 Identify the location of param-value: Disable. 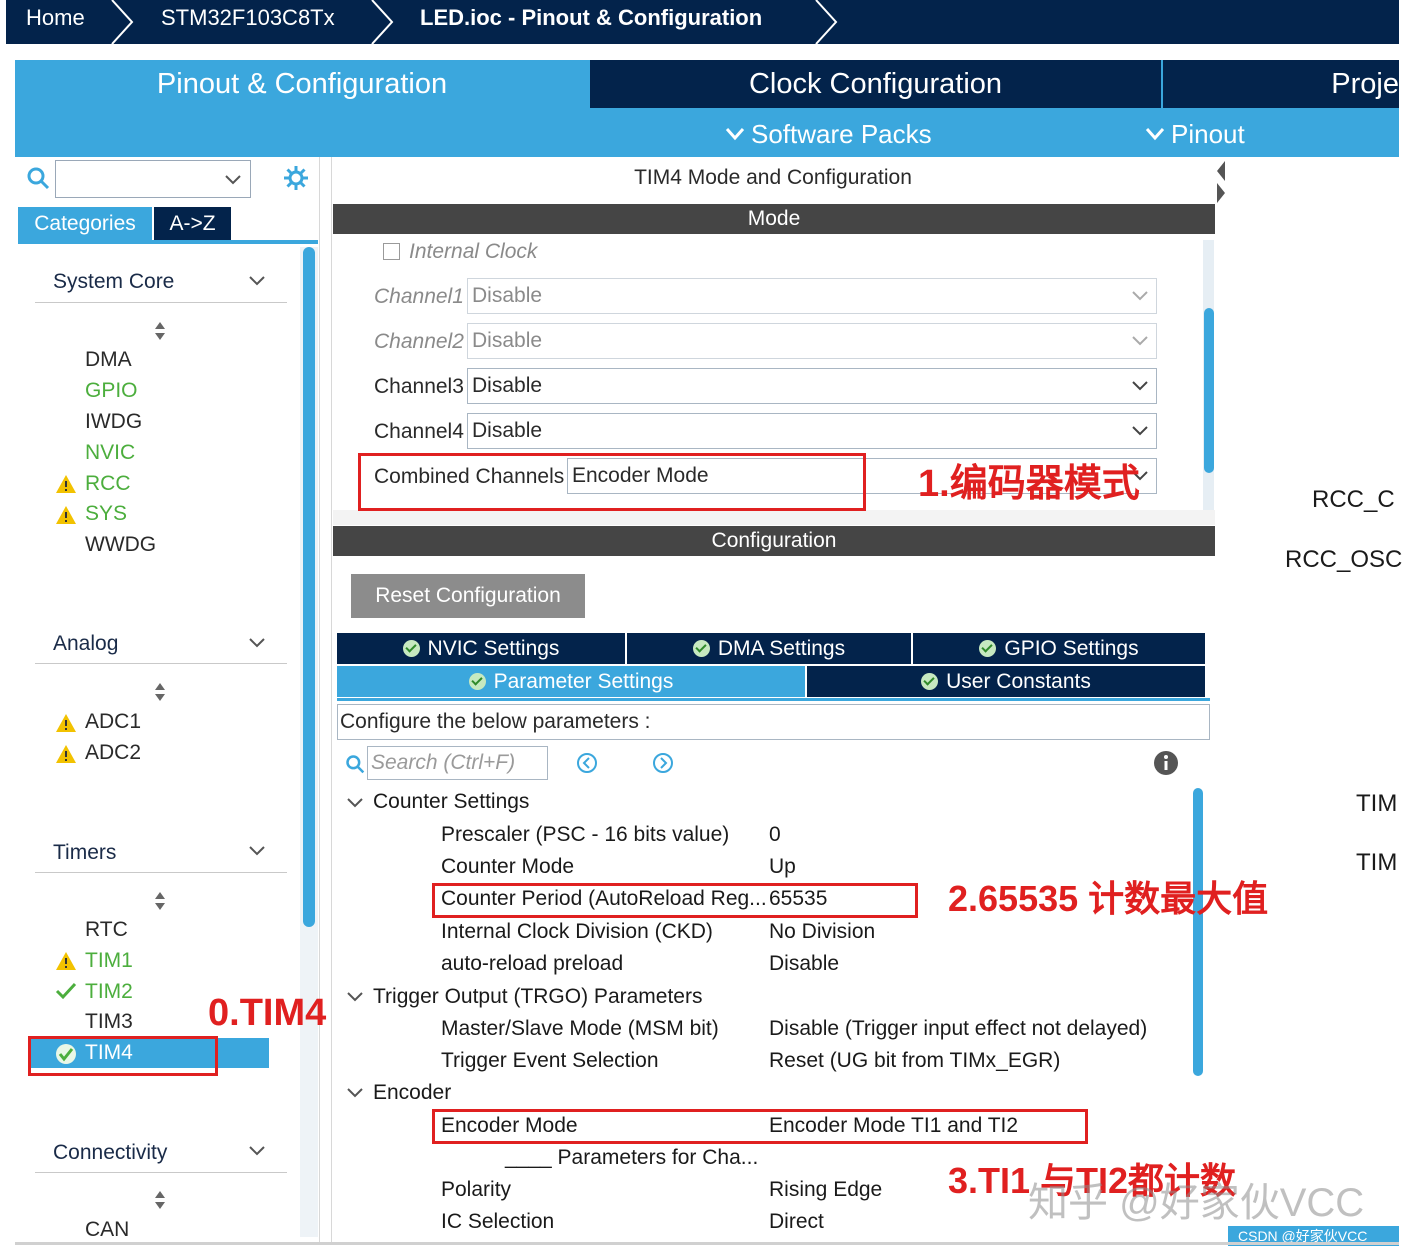
(804, 964).